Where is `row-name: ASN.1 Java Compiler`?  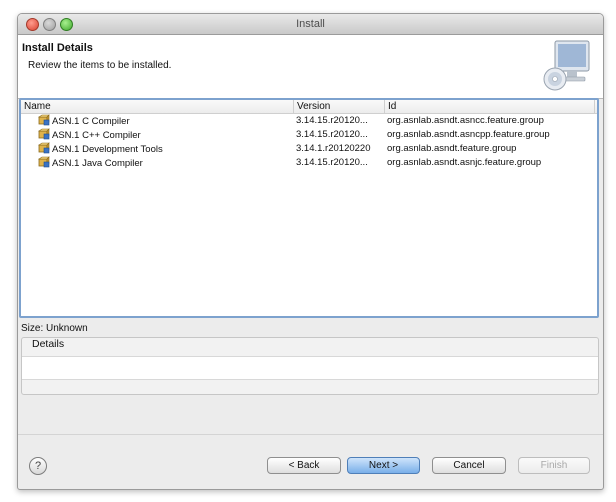 row-name: ASN.1 Java Compiler is located at coordinates (97, 163).